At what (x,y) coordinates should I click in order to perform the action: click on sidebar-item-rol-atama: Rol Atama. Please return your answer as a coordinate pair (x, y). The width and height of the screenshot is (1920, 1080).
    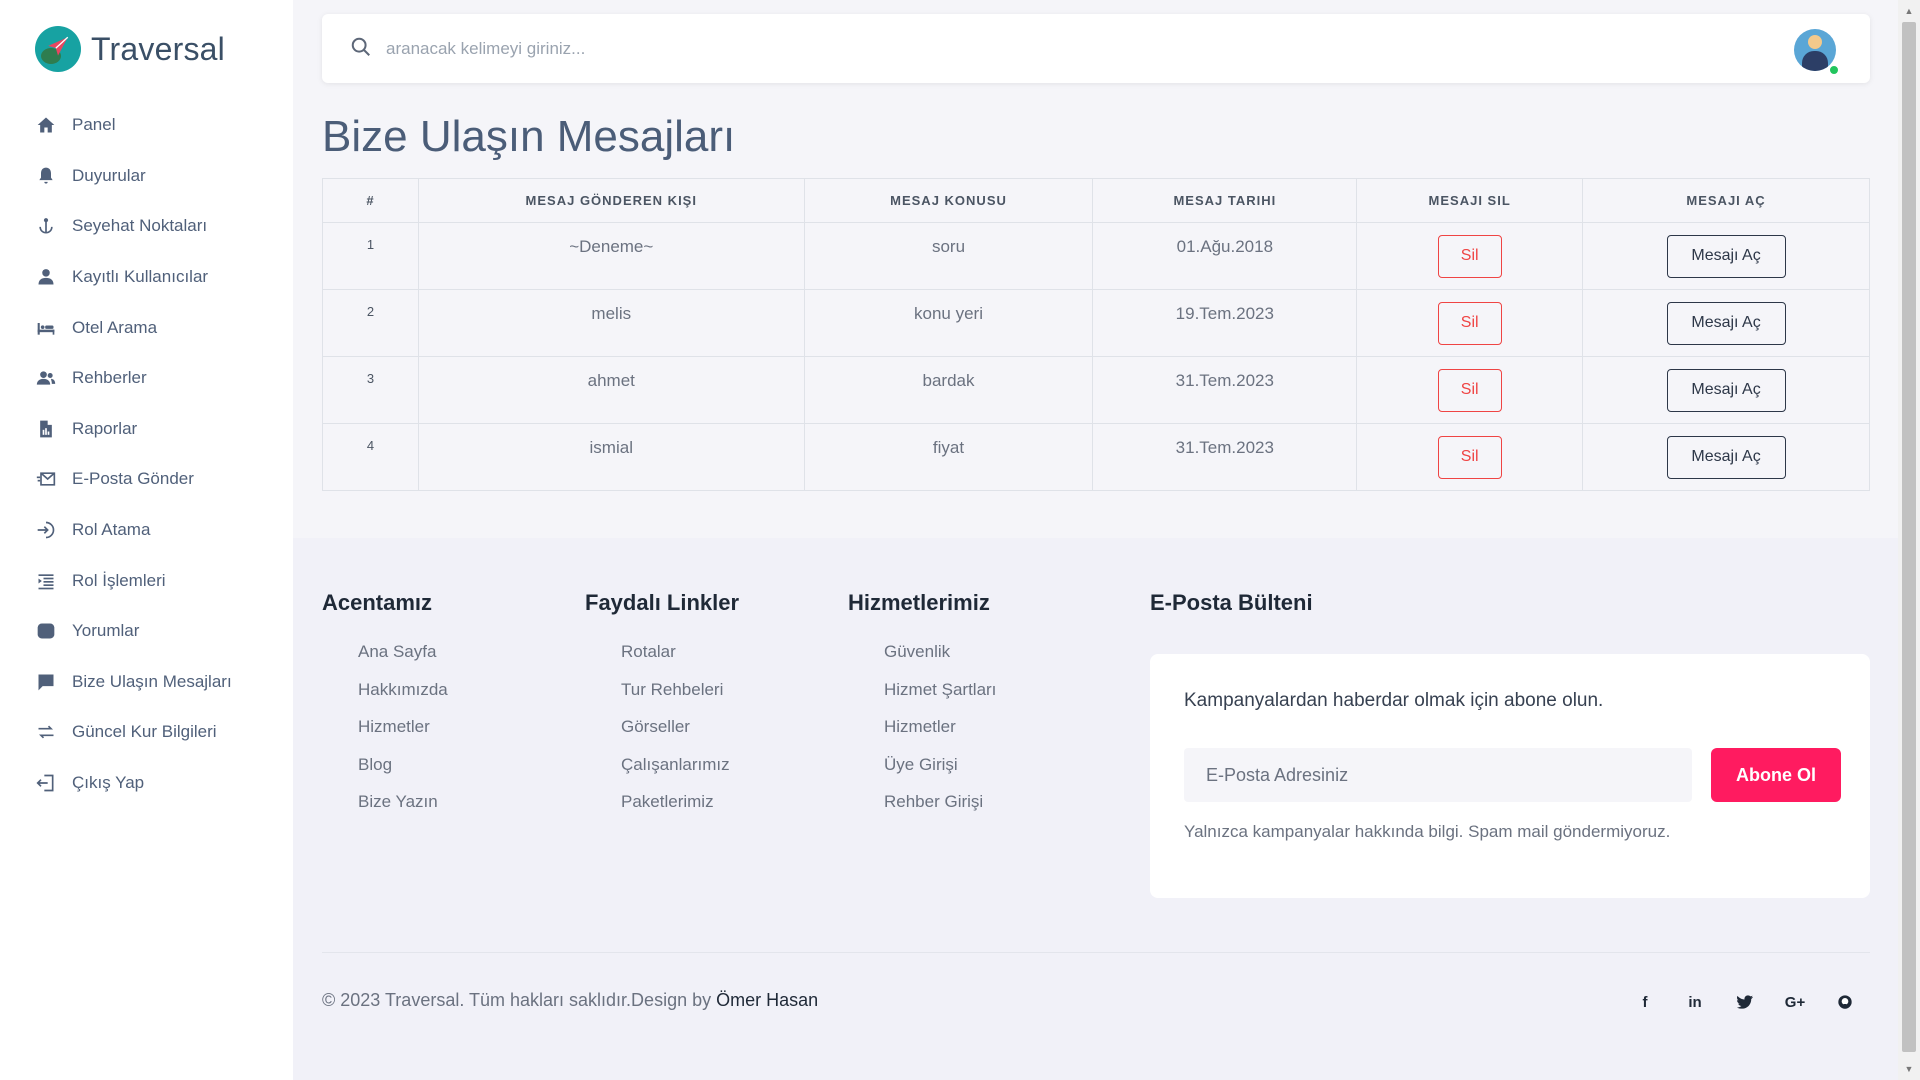
    Looking at the image, I should click on (160, 530).